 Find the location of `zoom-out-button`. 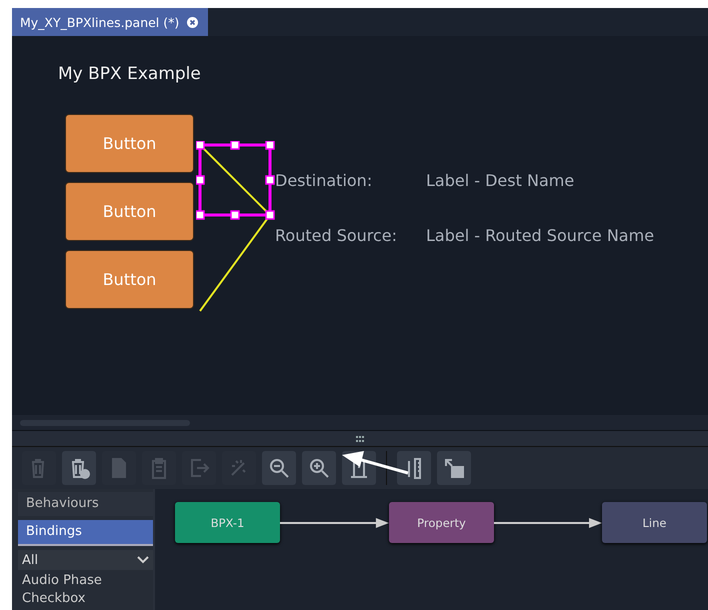

zoom-out-button is located at coordinates (279, 468).